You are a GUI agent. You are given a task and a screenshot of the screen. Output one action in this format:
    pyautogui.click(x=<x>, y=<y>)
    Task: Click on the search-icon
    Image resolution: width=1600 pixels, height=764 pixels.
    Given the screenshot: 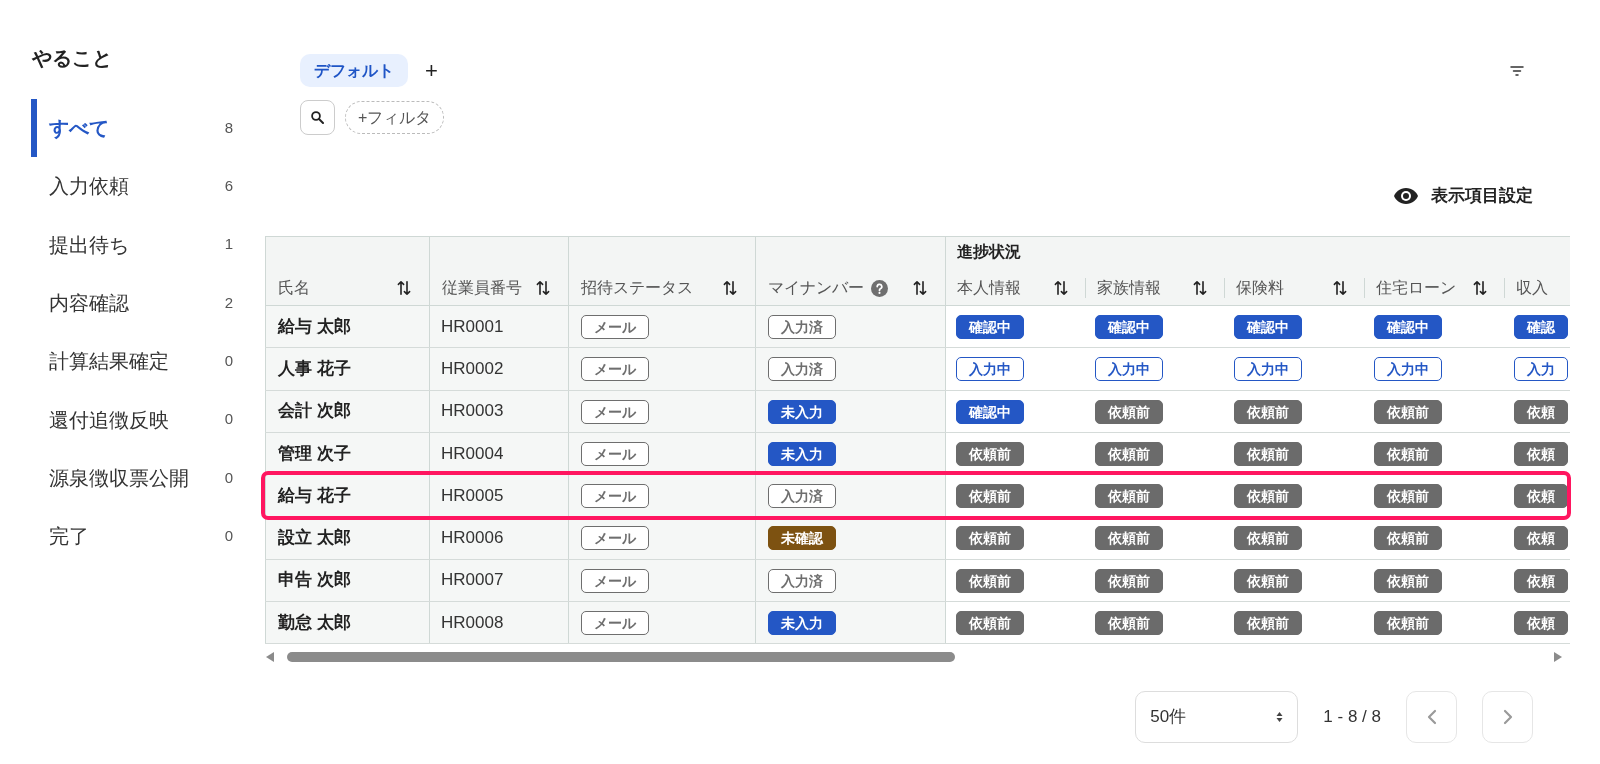 What is the action you would take?
    pyautogui.click(x=317, y=117)
    